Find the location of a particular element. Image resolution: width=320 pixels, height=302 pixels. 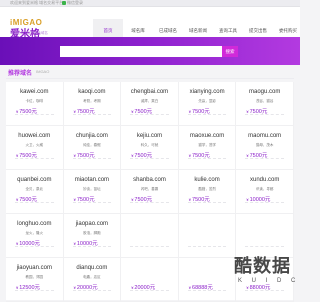

wechat-login: 微信登录 is located at coordinates (72, 3).